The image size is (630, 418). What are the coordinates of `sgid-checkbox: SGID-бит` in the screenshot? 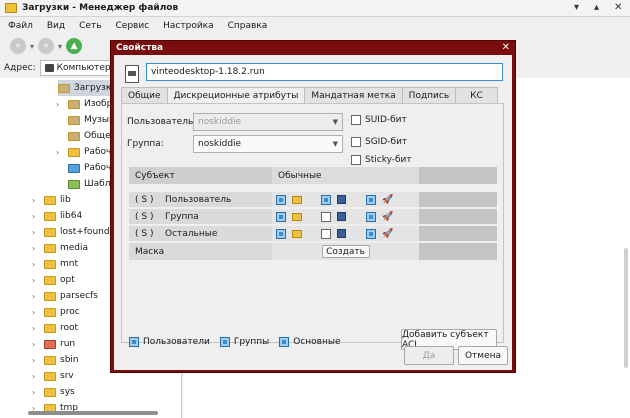 It's located at (379, 142).